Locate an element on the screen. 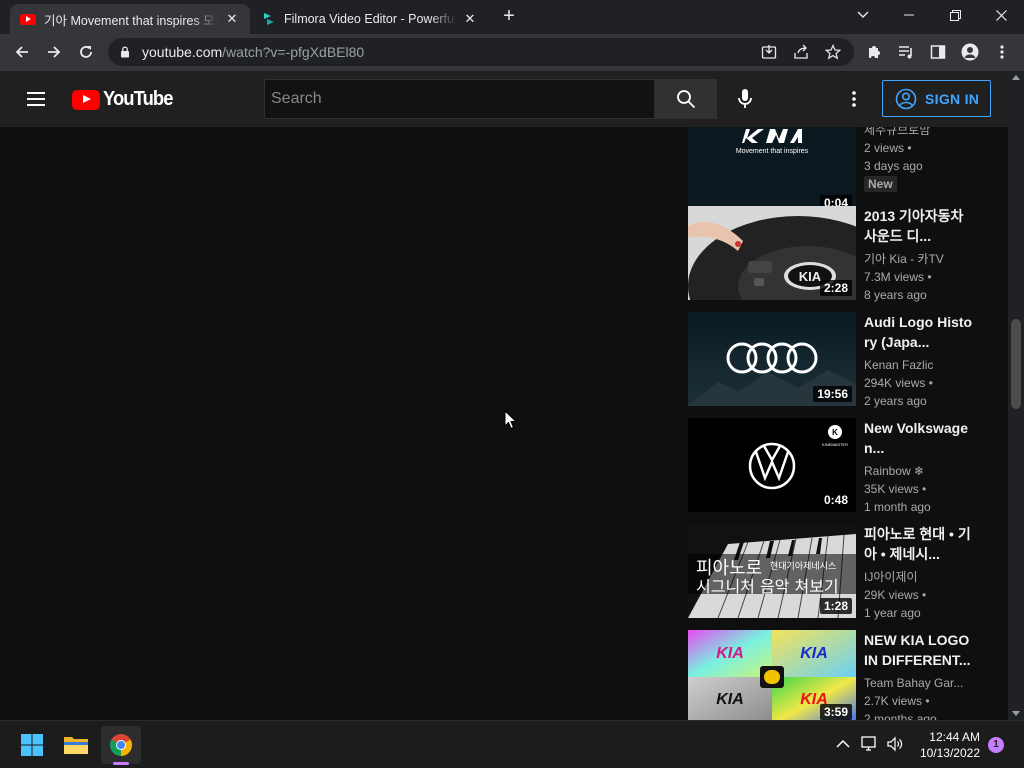 The image size is (1024, 768). taskbar-clock: 12:44 AM 10/13/2022 is located at coordinates (946, 745).